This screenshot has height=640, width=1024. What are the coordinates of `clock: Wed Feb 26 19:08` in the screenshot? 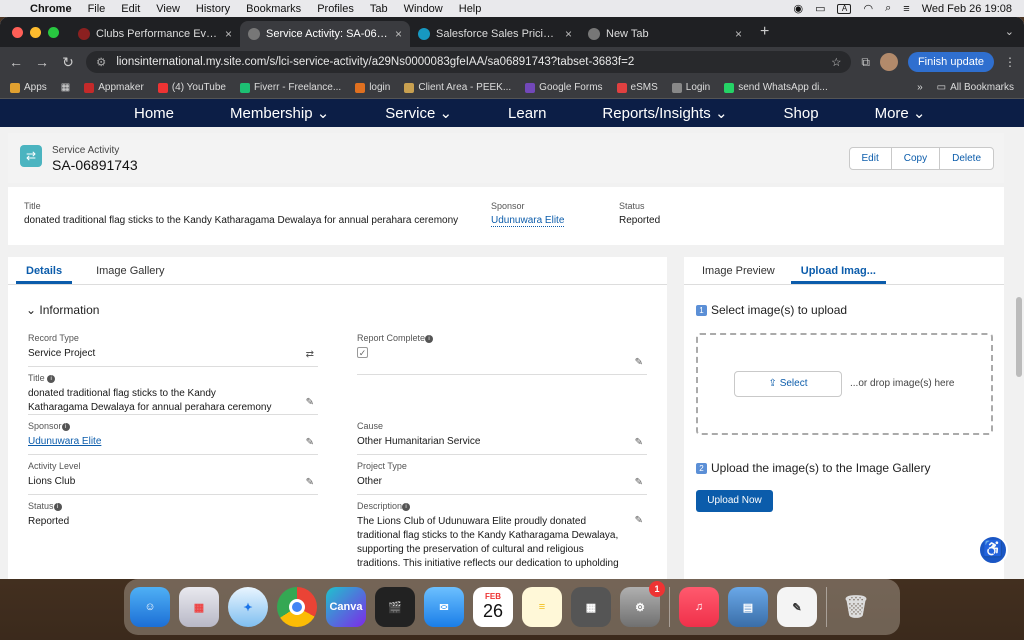 It's located at (967, 9).